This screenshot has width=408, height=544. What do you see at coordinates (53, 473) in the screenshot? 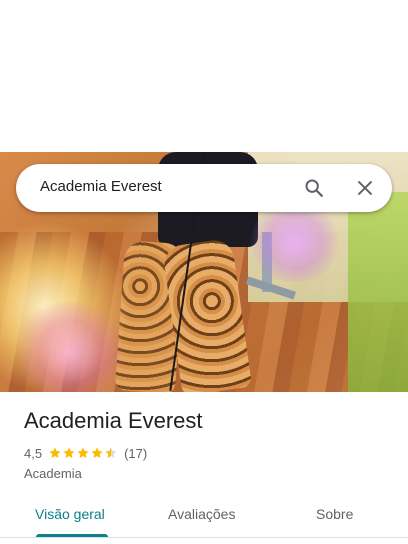
I see `place-category: Academia` at bounding box center [53, 473].